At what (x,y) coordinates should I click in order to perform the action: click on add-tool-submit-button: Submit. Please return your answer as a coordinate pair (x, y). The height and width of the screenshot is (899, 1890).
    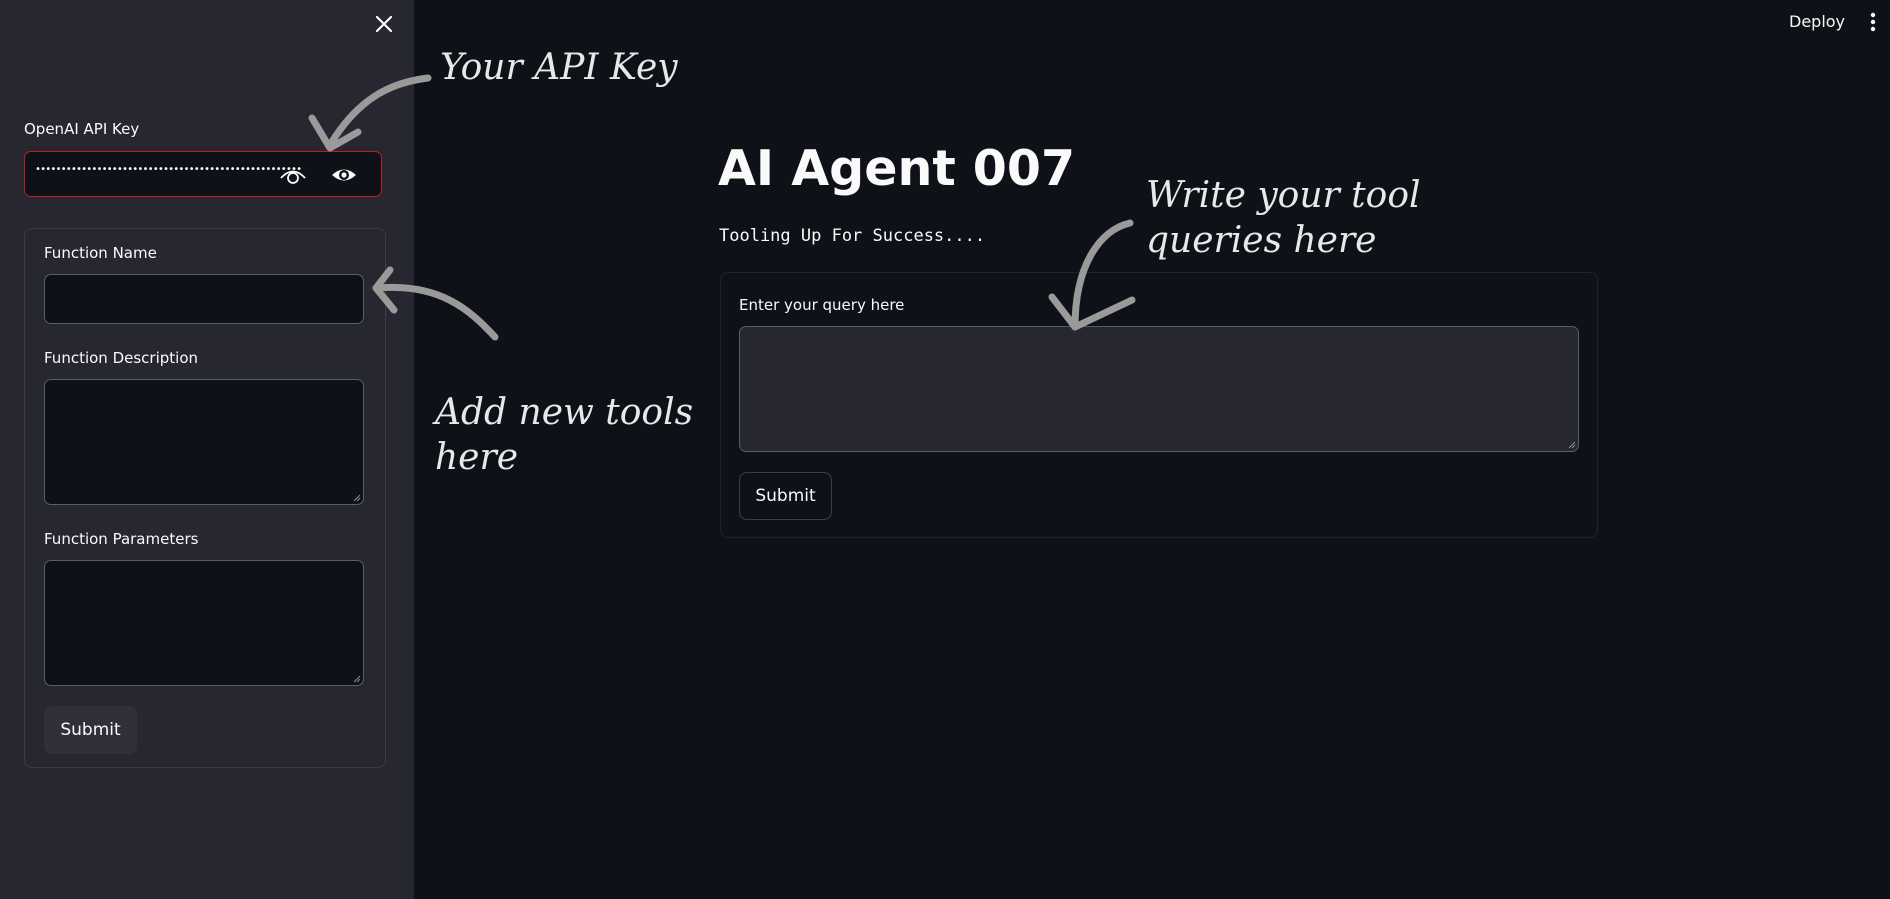
    Looking at the image, I should click on (90, 730).